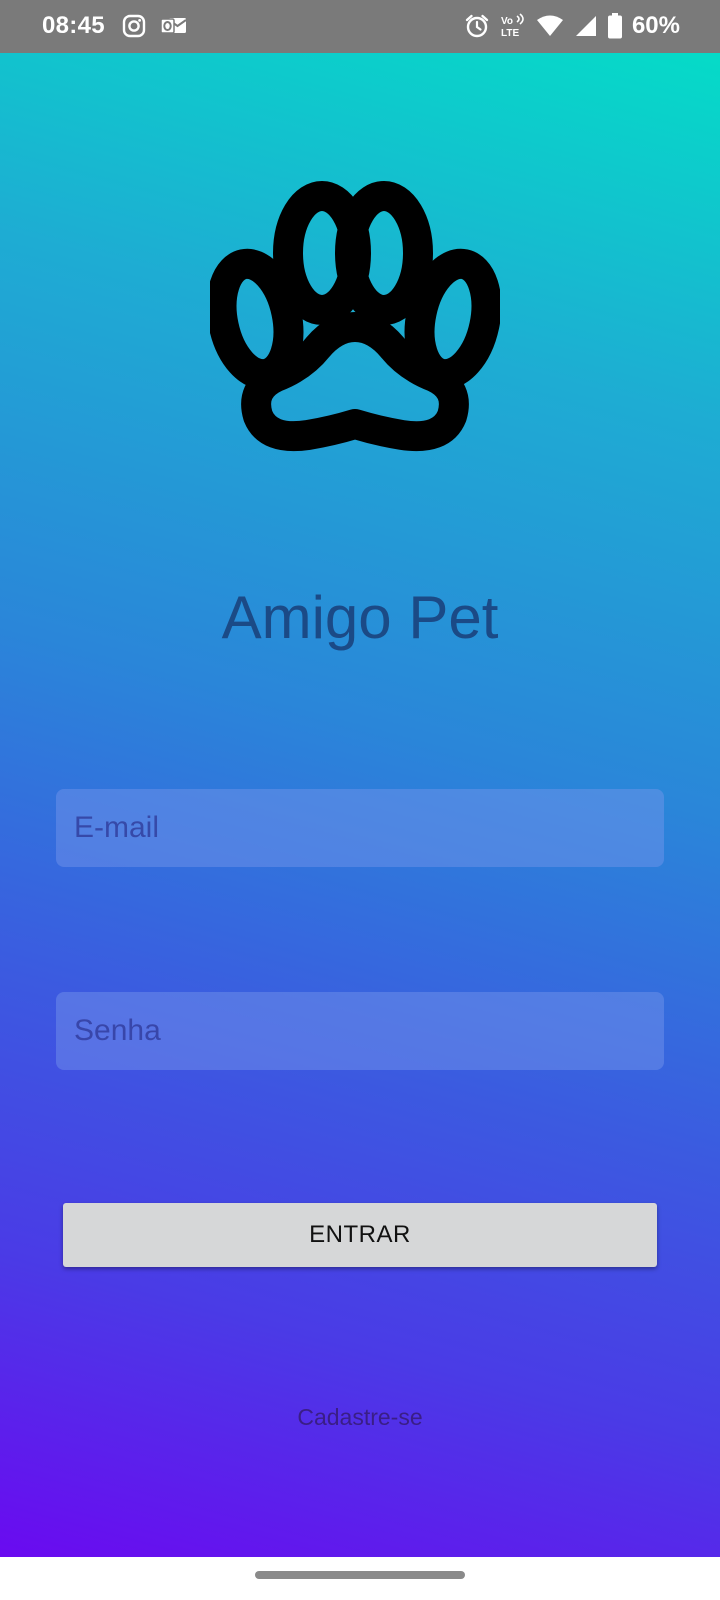  Describe the element at coordinates (173, 26) in the screenshot. I see `outlook-icon` at that location.